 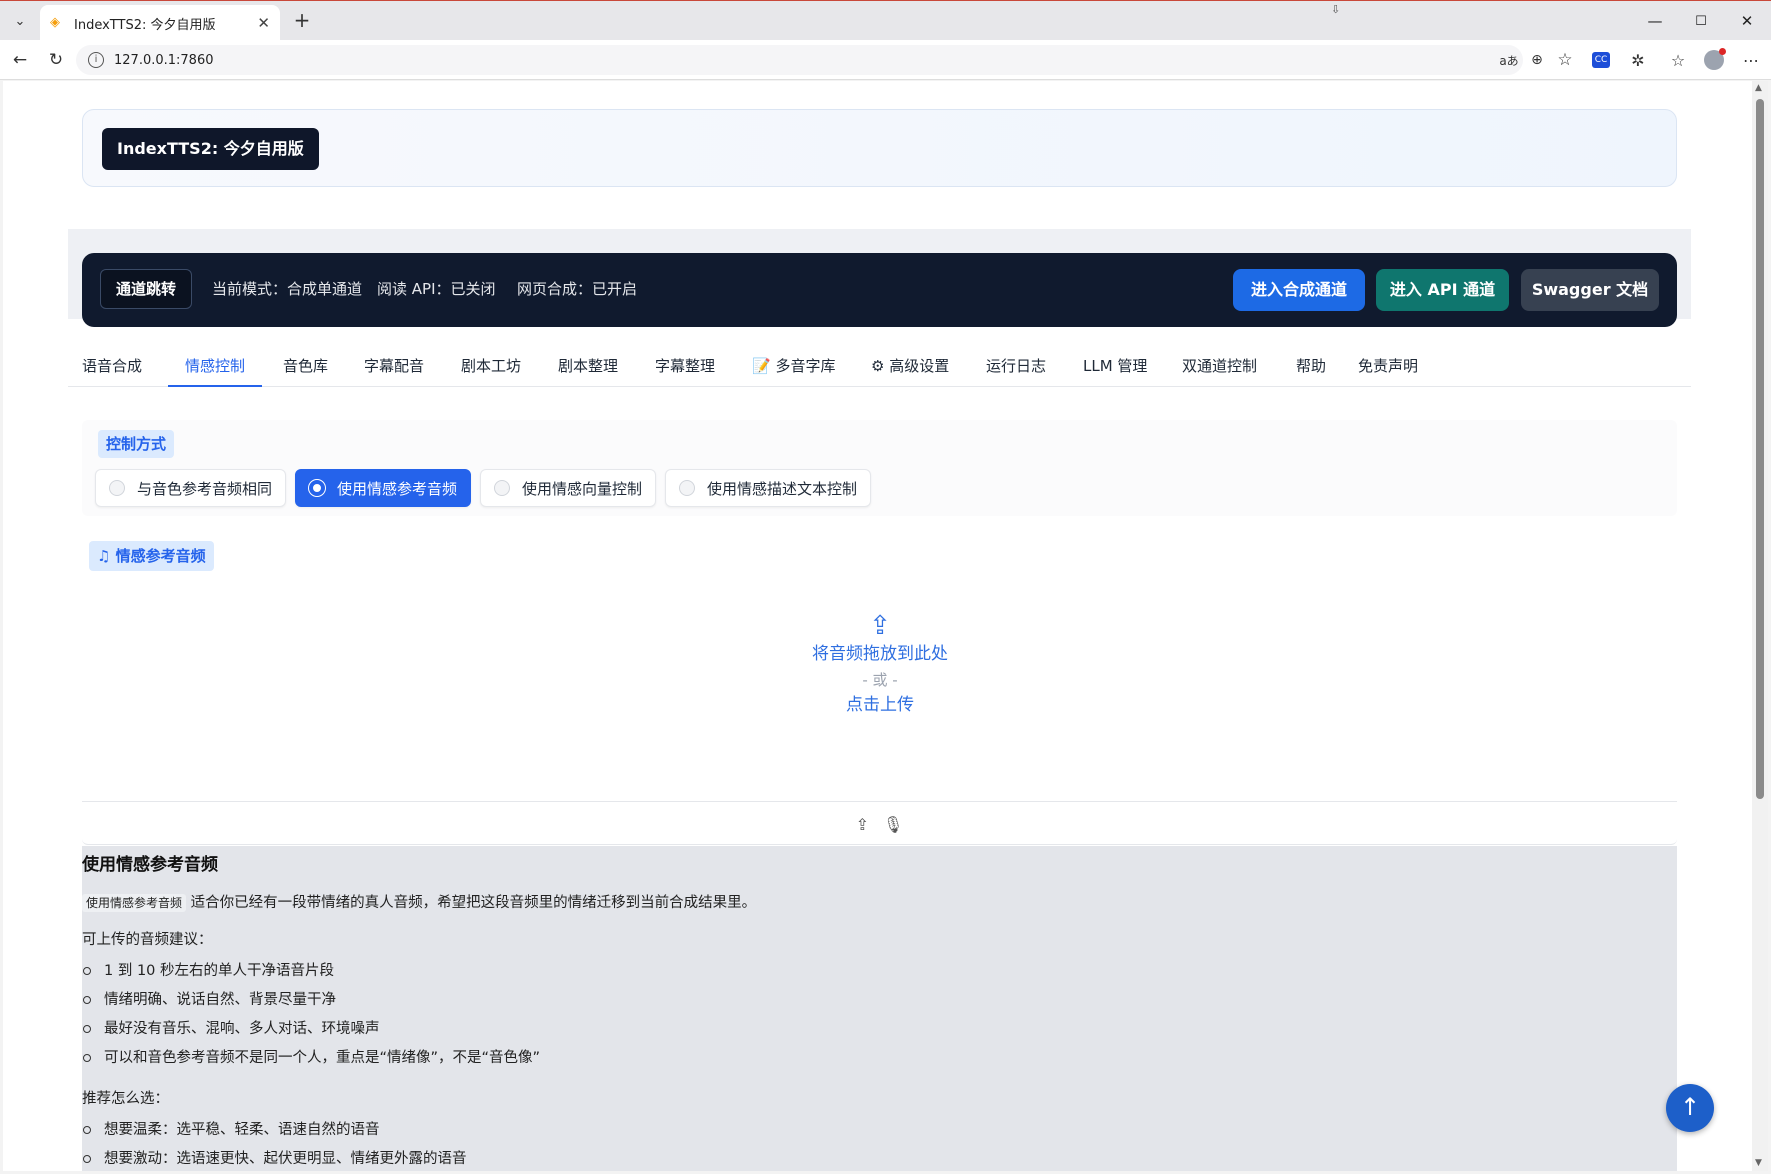 I want to click on radio-label: 使用情感描述文本控制, so click(x=782, y=488).